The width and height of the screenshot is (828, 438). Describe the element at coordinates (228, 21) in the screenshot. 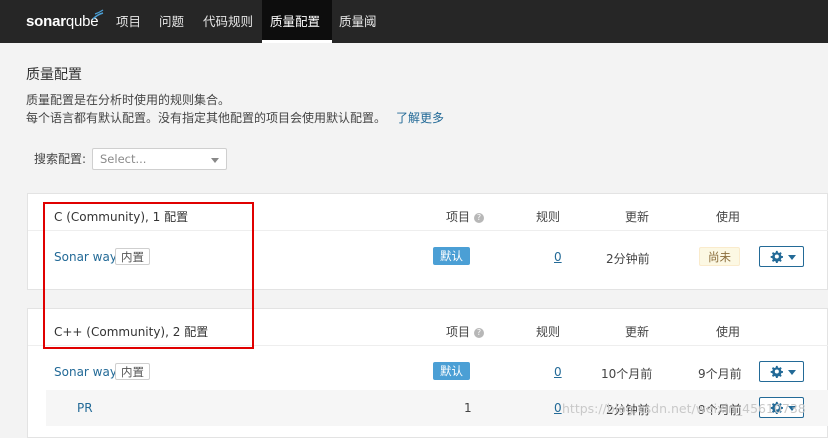

I see `nav-rules: 代码规则` at that location.